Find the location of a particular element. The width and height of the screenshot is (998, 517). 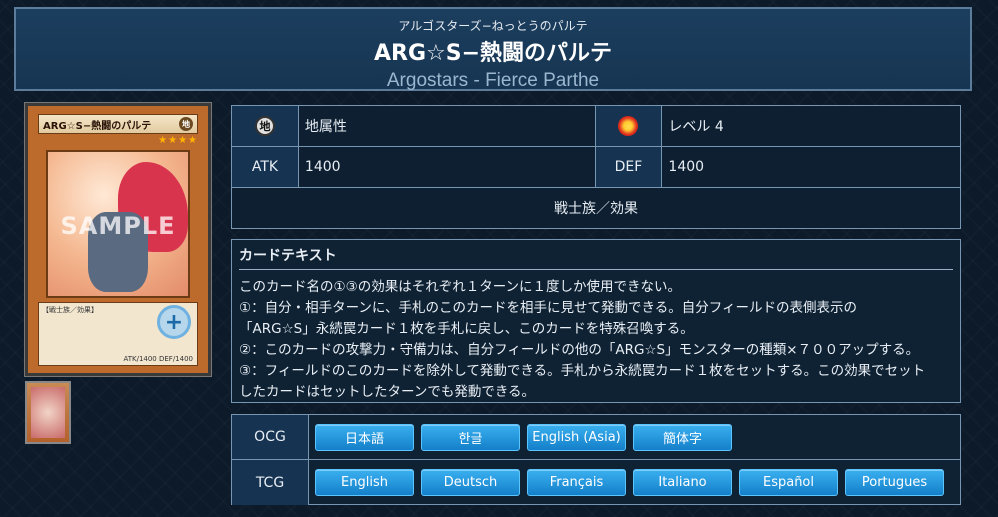

sample-watermark: SAMPLE is located at coordinates (118, 226).